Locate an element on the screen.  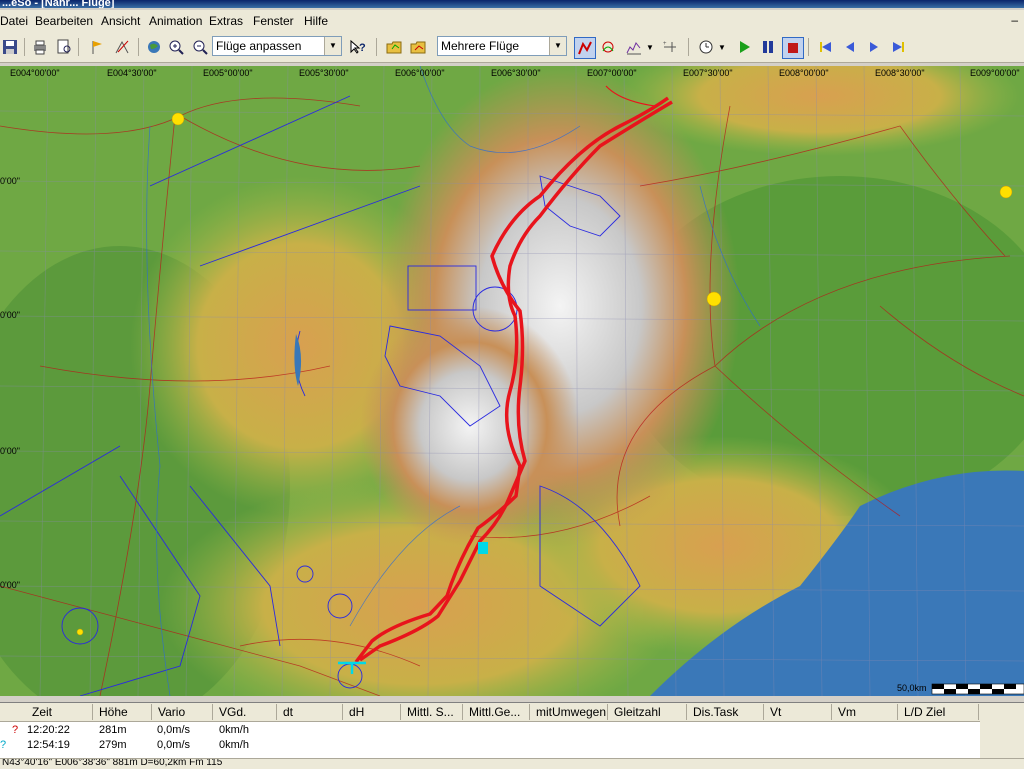
window-title: ...eSo - [Nahr... Flüge] is located at coordinates (58, 4).